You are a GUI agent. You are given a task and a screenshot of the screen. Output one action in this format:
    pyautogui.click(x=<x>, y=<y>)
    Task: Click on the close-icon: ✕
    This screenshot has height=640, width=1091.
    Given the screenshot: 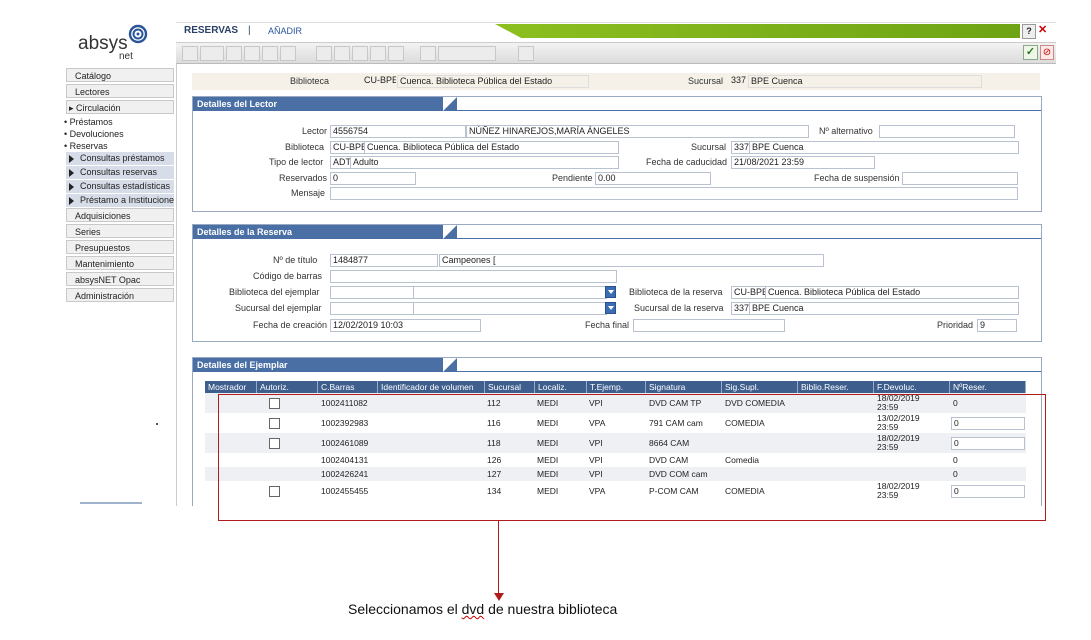 What is the action you would take?
    pyautogui.click(x=1044, y=30)
    